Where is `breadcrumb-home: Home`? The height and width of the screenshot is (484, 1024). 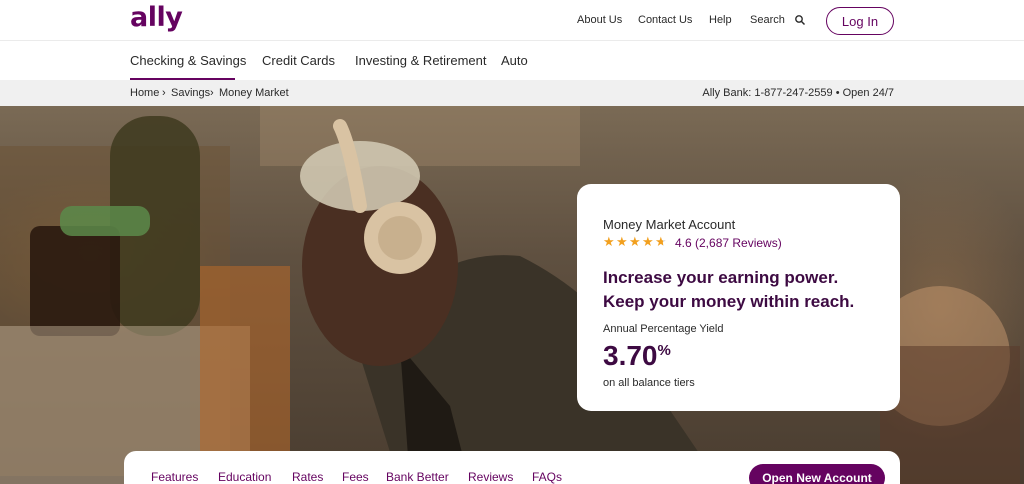 breadcrumb-home: Home is located at coordinates (144, 93).